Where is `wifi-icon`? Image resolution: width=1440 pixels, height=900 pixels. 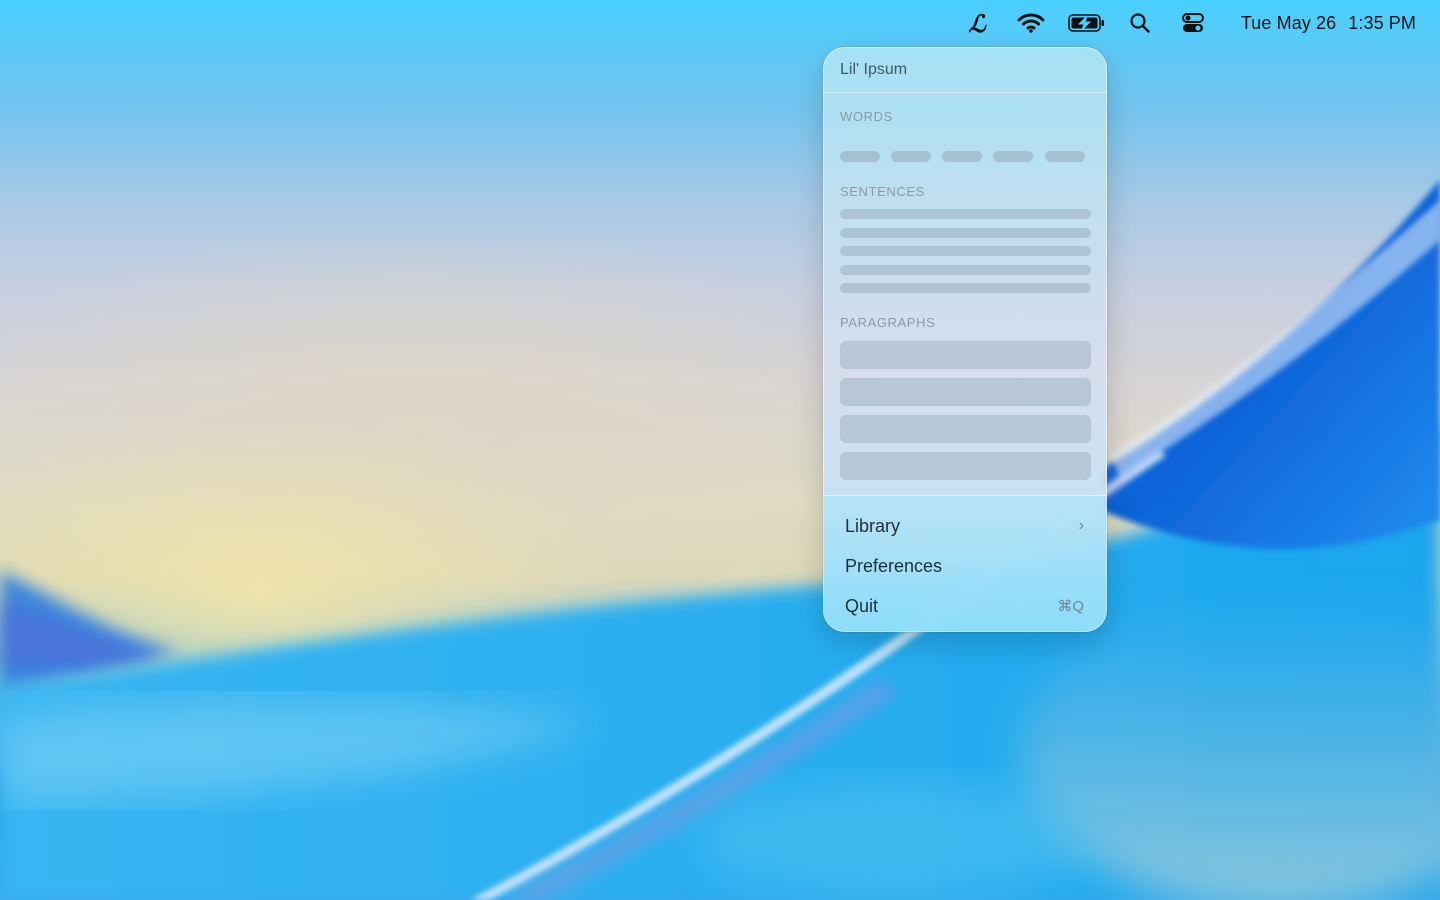
wifi-icon is located at coordinates (1031, 23).